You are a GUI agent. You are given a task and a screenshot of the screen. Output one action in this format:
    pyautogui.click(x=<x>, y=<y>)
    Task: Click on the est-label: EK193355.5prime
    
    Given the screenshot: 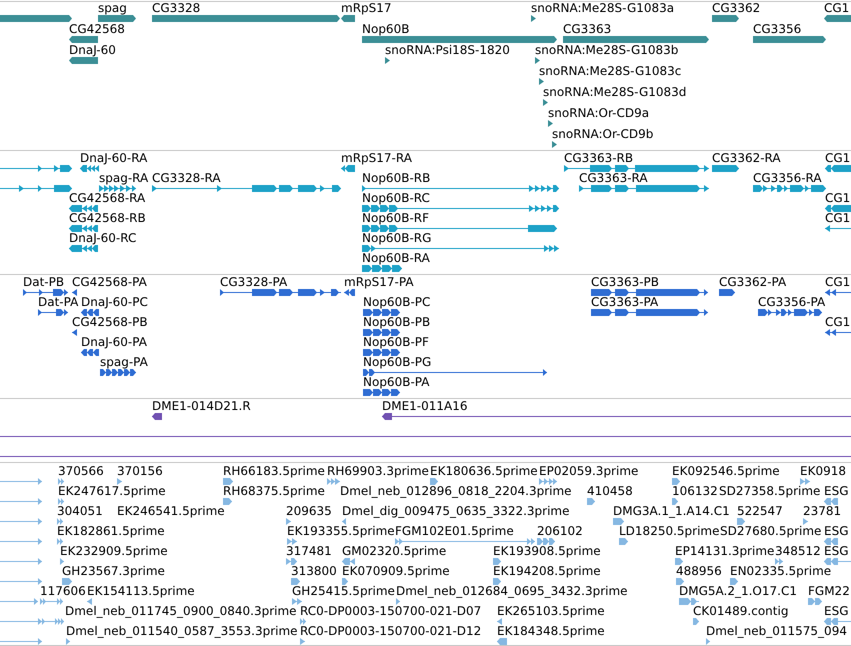 What is the action you would take?
    pyautogui.click(x=341, y=531)
    